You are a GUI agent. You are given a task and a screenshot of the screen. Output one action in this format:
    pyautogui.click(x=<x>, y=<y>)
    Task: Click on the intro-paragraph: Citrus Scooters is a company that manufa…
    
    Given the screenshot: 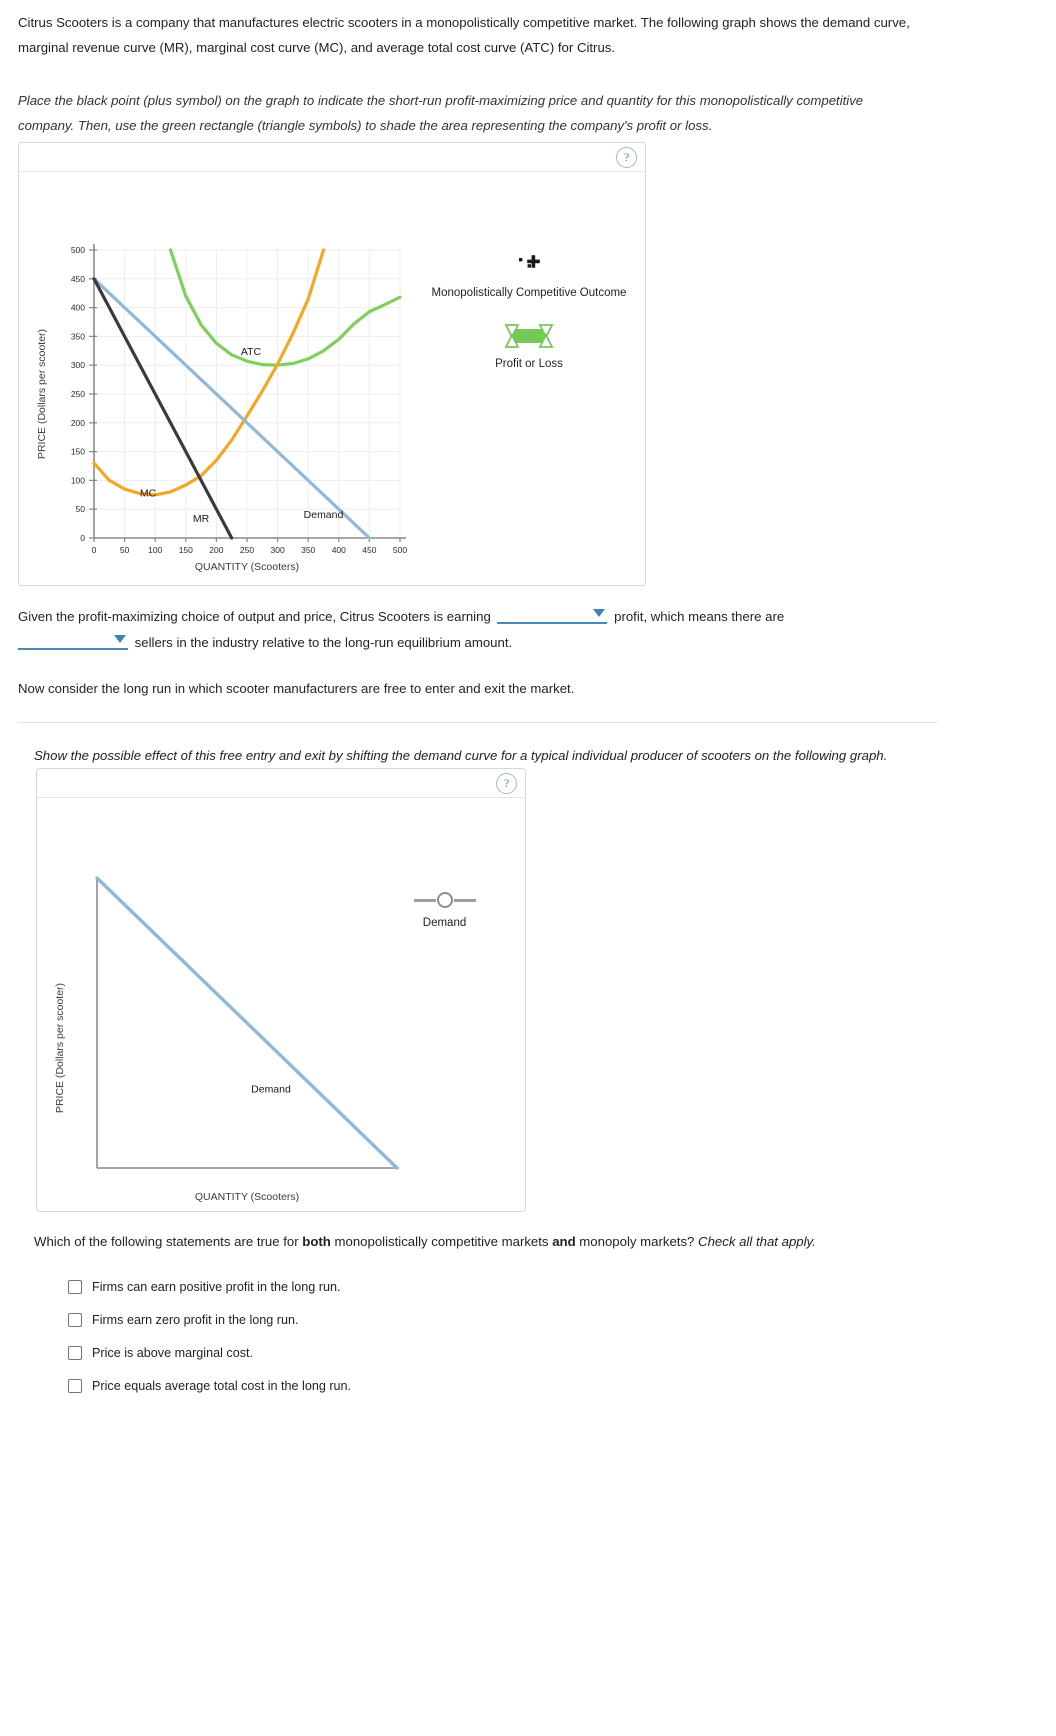 What is the action you would take?
    pyautogui.click(x=464, y=35)
    